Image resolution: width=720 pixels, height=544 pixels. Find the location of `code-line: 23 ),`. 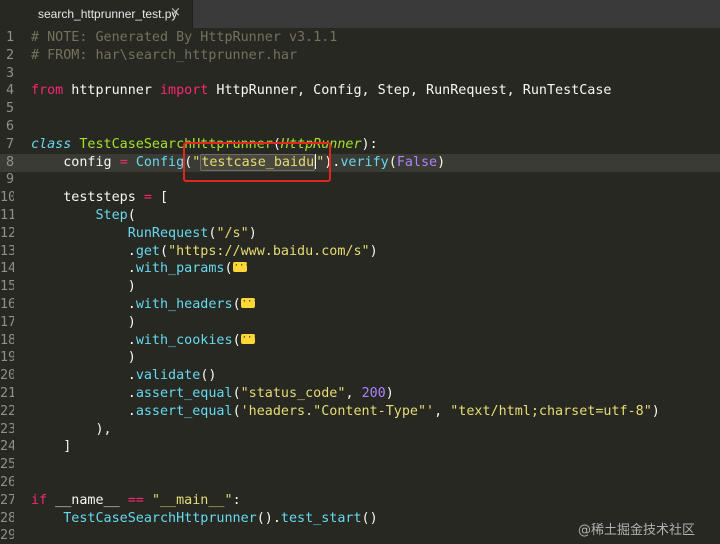

code-line: 23 ), is located at coordinates (360, 430).